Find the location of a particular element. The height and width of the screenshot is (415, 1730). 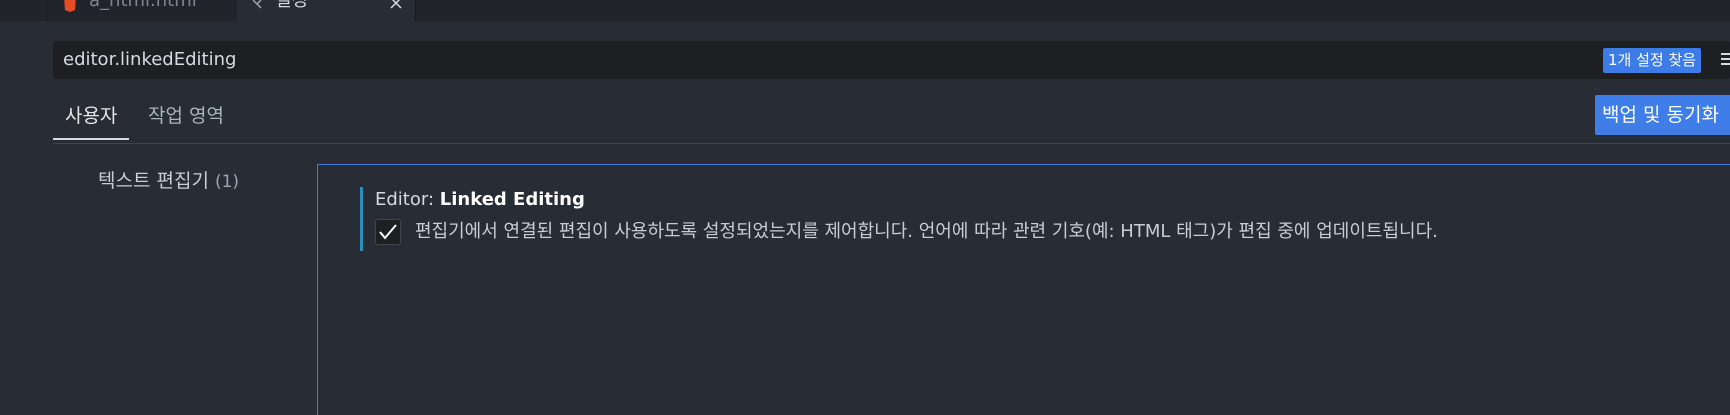

settings-search-input: editor.linkedEditing 1개 설정 찾음 is located at coordinates (891, 60).